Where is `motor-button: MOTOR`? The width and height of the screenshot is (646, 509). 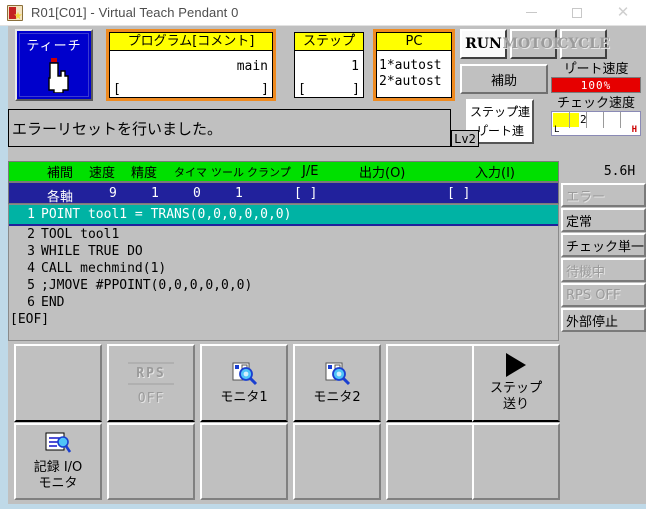 motor-button: MOTOR is located at coordinates (533, 44).